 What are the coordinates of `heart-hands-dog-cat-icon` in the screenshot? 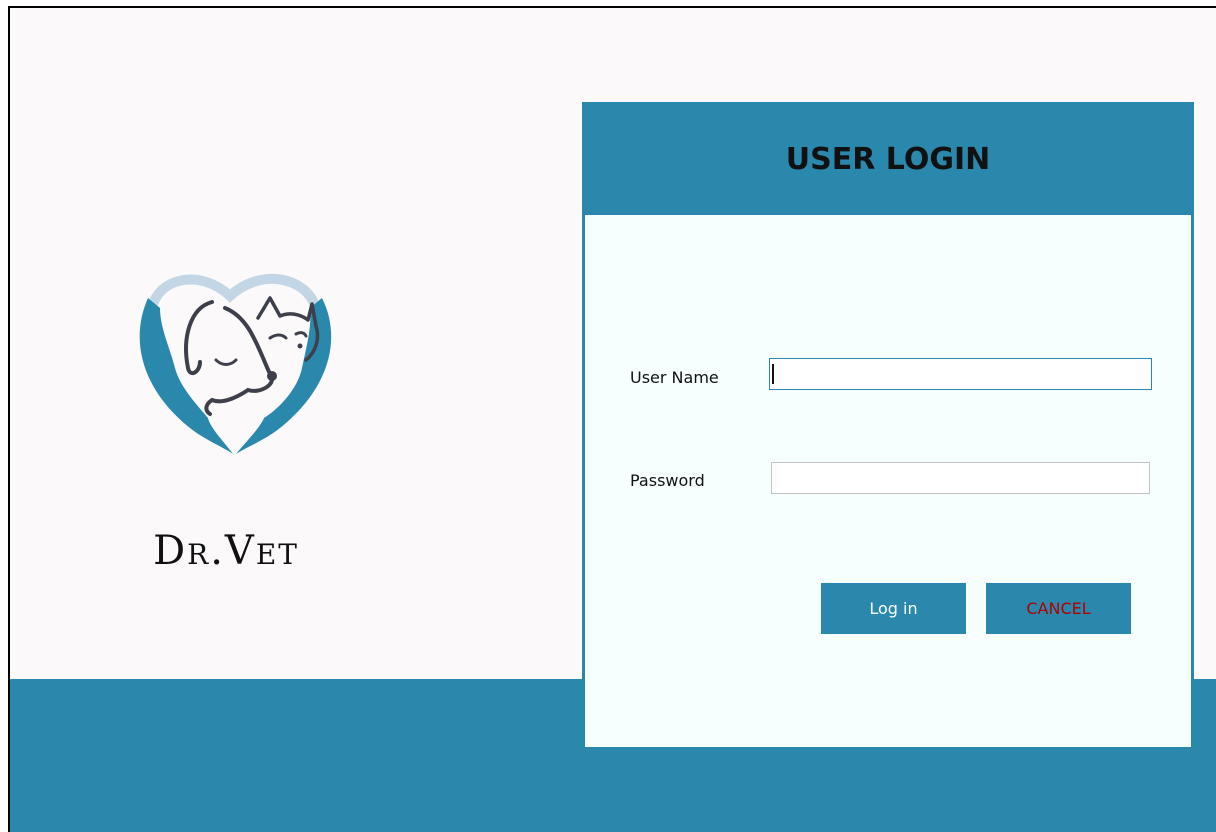 It's located at (235, 363).